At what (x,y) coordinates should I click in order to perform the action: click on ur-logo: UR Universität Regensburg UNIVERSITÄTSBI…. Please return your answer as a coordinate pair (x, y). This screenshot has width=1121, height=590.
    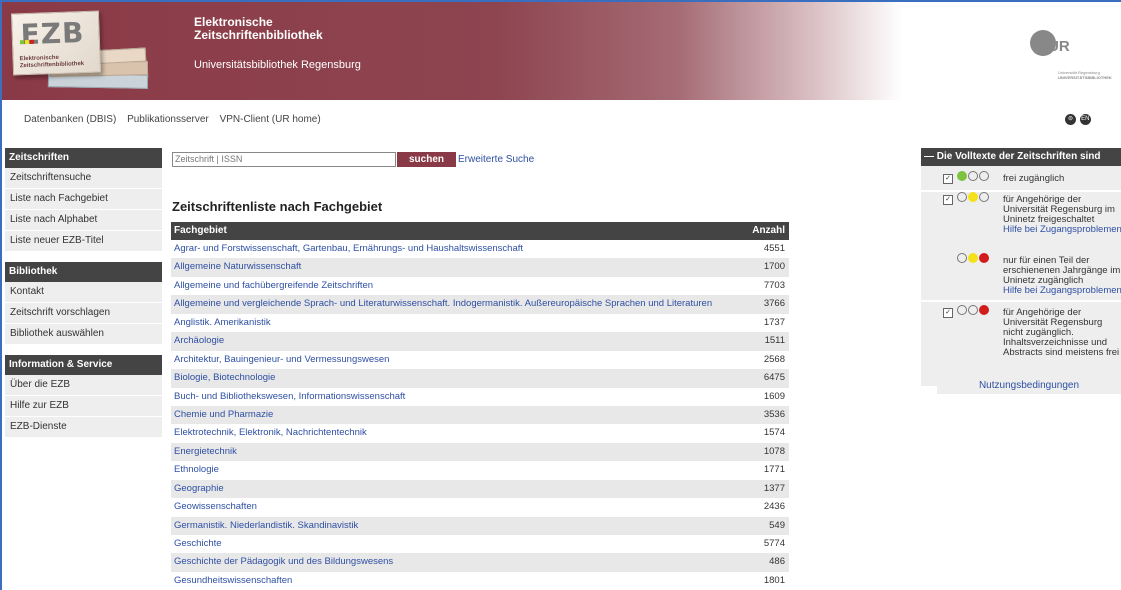
    Looking at the image, I should click on (1071, 61).